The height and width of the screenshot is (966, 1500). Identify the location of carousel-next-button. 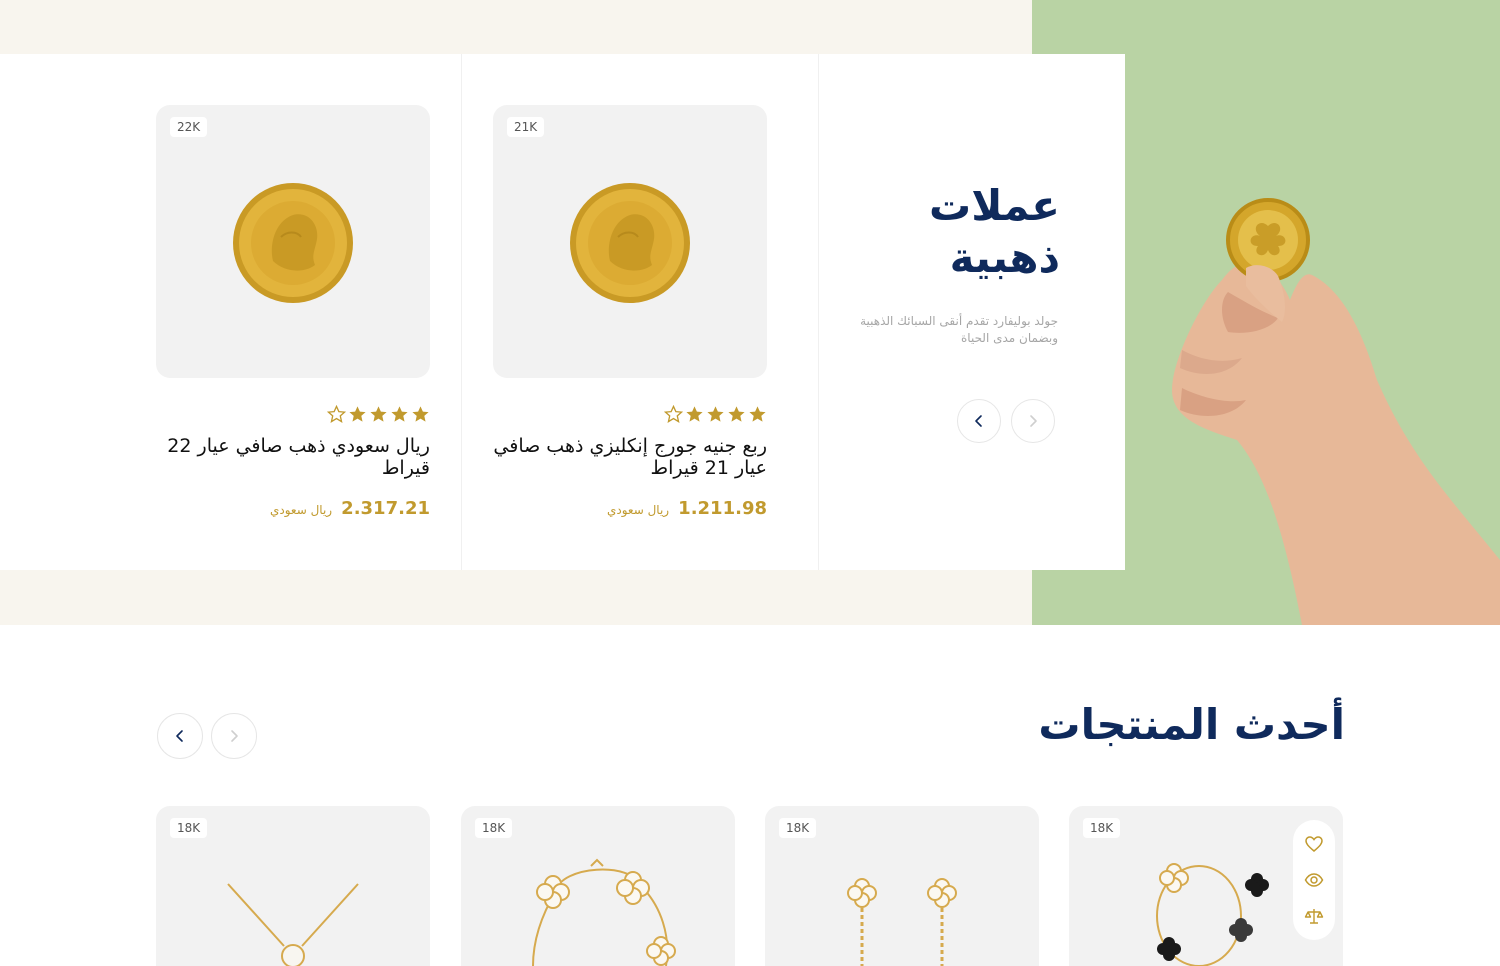
(1033, 421).